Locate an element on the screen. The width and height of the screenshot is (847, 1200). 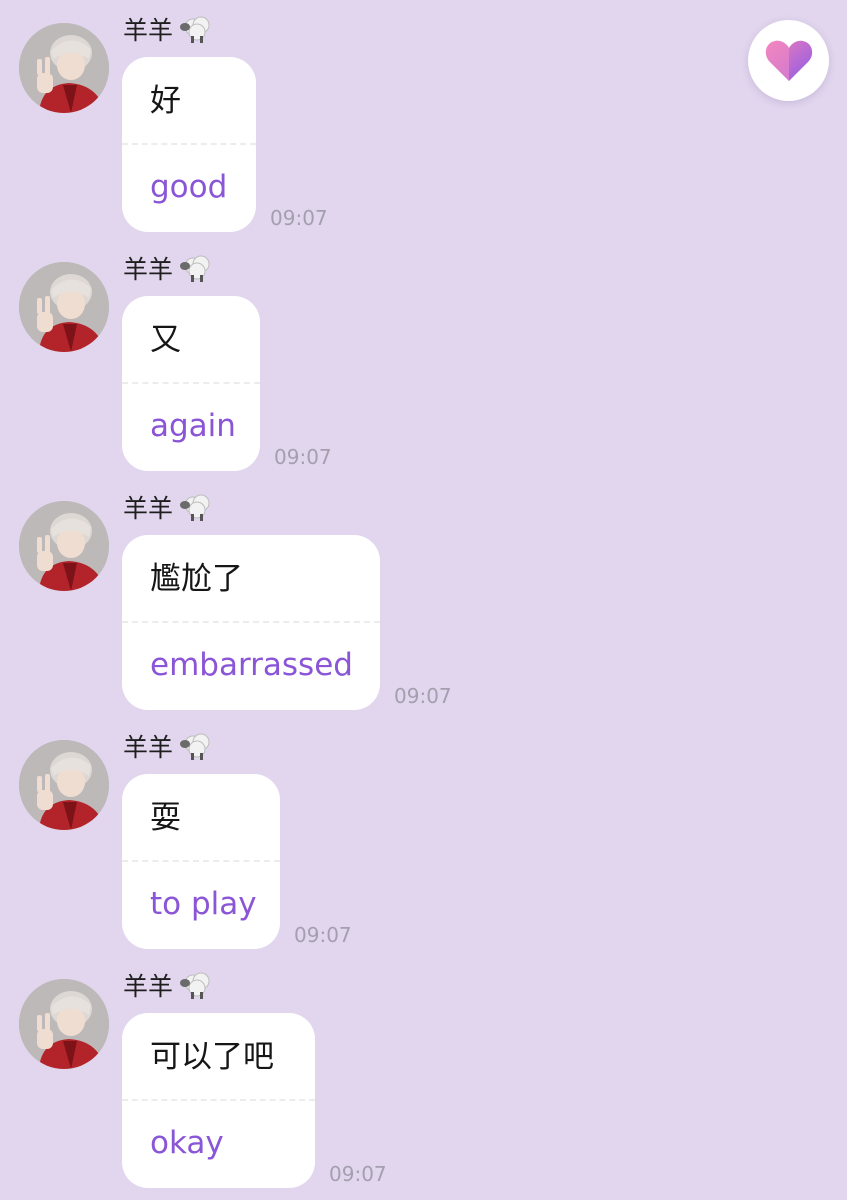
translation-text: embarrassed is located at coordinates (251, 665).